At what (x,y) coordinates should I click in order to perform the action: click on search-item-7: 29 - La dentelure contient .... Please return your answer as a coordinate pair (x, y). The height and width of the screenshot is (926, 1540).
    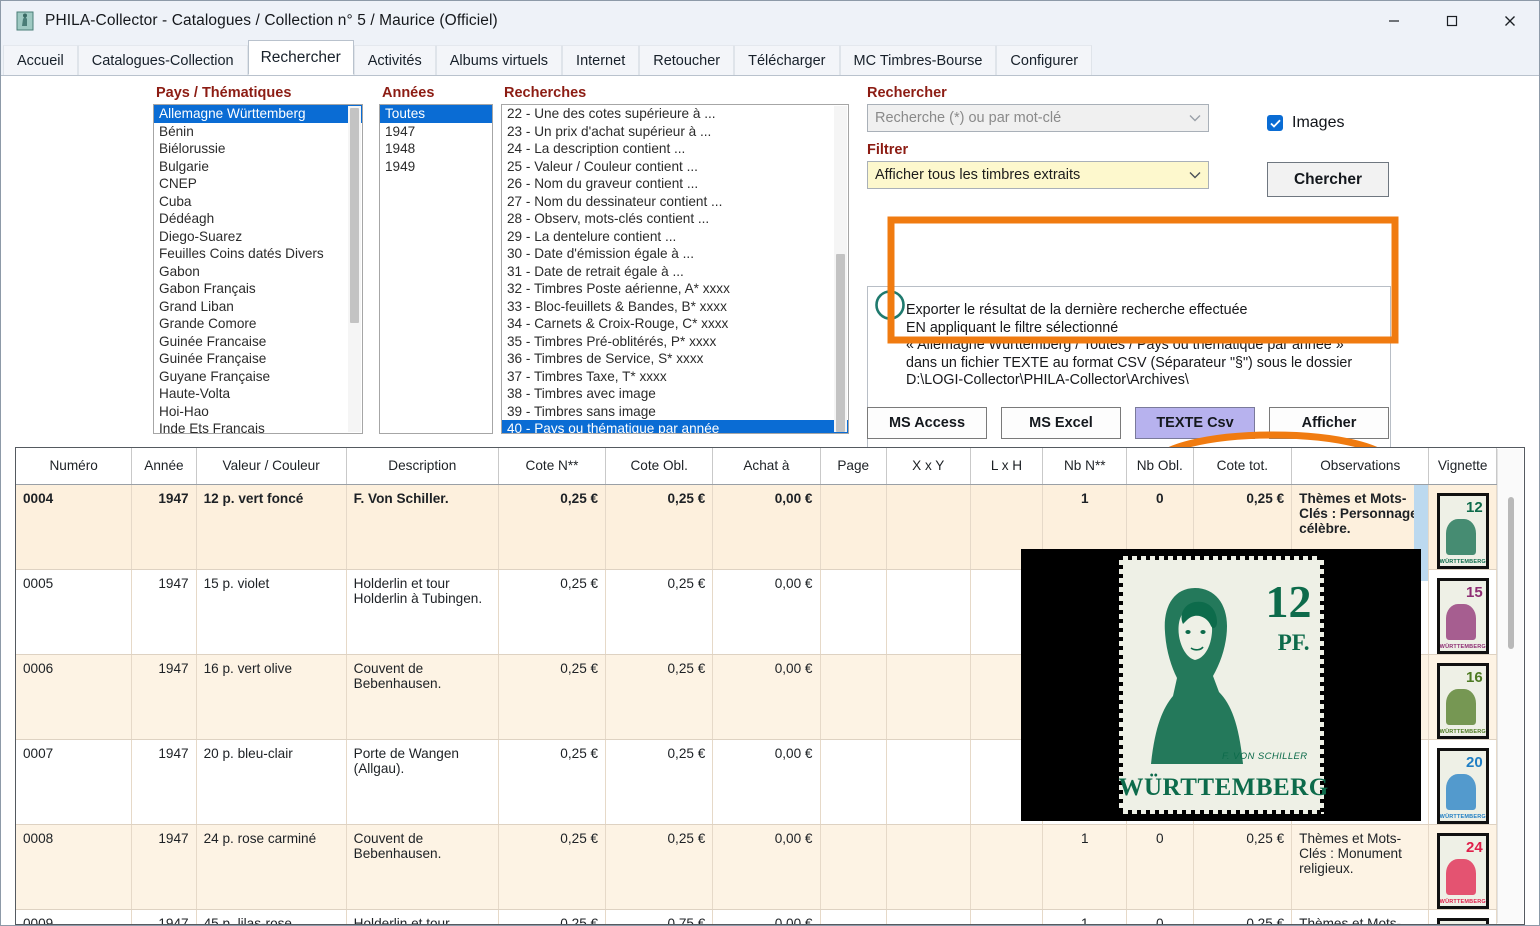
    Looking at the image, I should click on (675, 237).